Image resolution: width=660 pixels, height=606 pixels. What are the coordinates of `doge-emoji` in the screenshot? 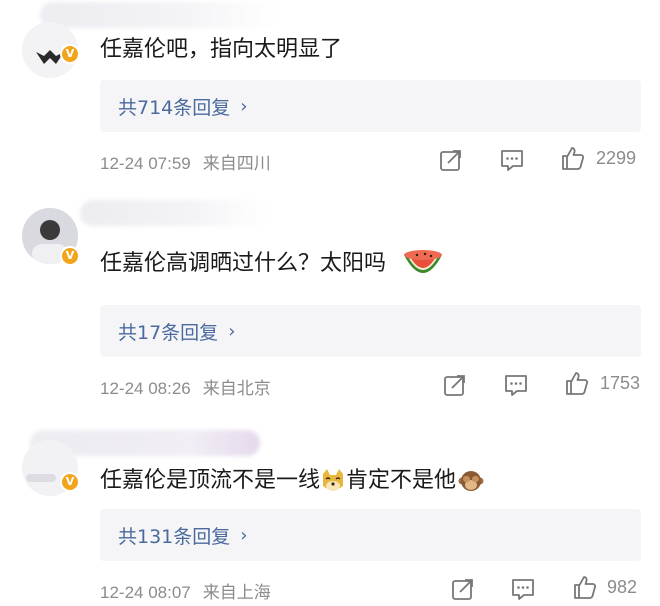 It's located at (333, 480).